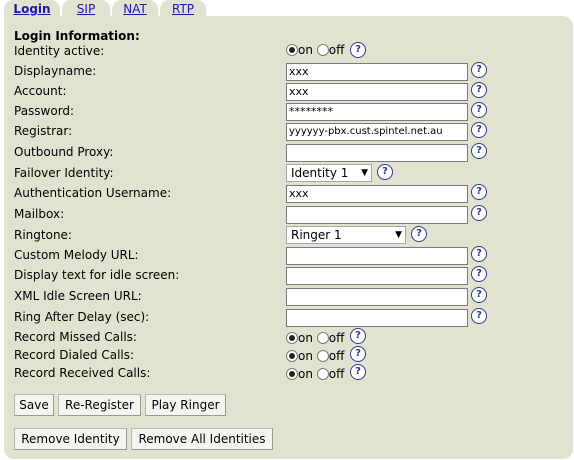  Describe the element at coordinates (64, 152) in the screenshot. I see `outbound-proxy-label: Outbound Proxy:` at that location.